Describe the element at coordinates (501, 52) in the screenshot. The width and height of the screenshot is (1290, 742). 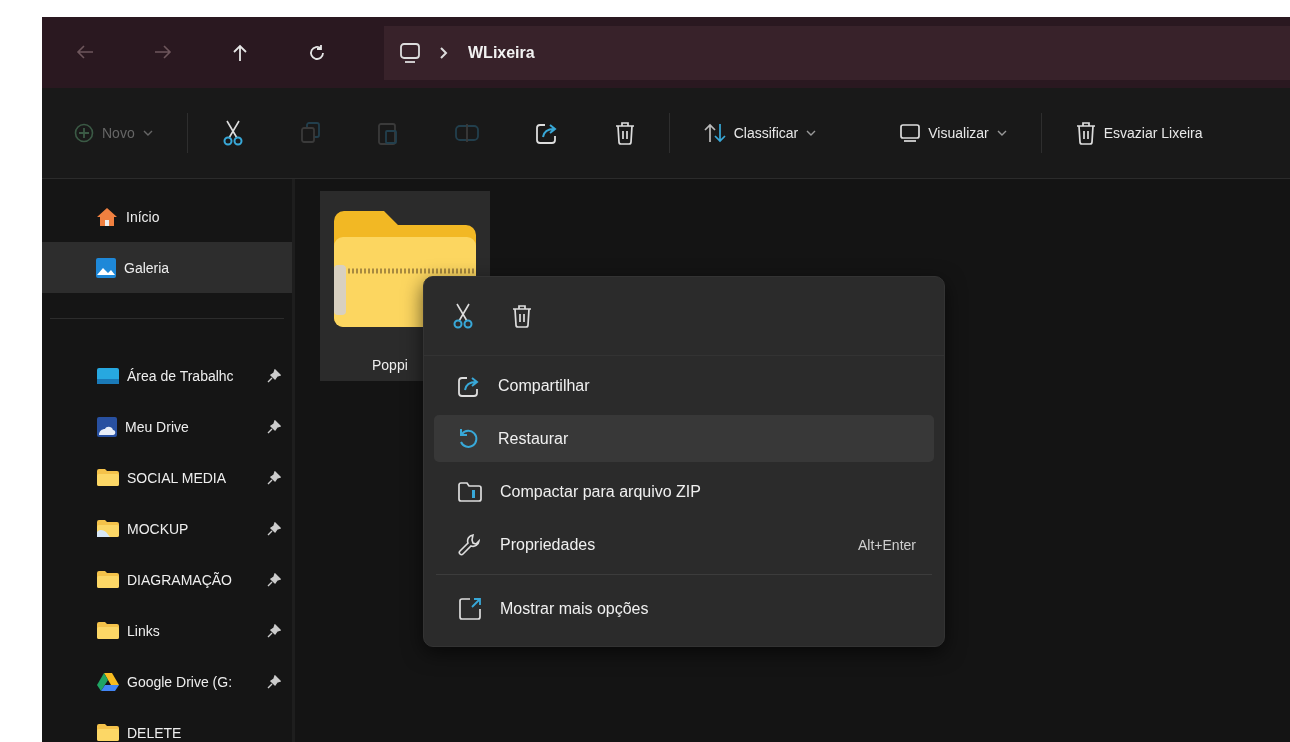
I see `path-segment: WLixeira` at that location.